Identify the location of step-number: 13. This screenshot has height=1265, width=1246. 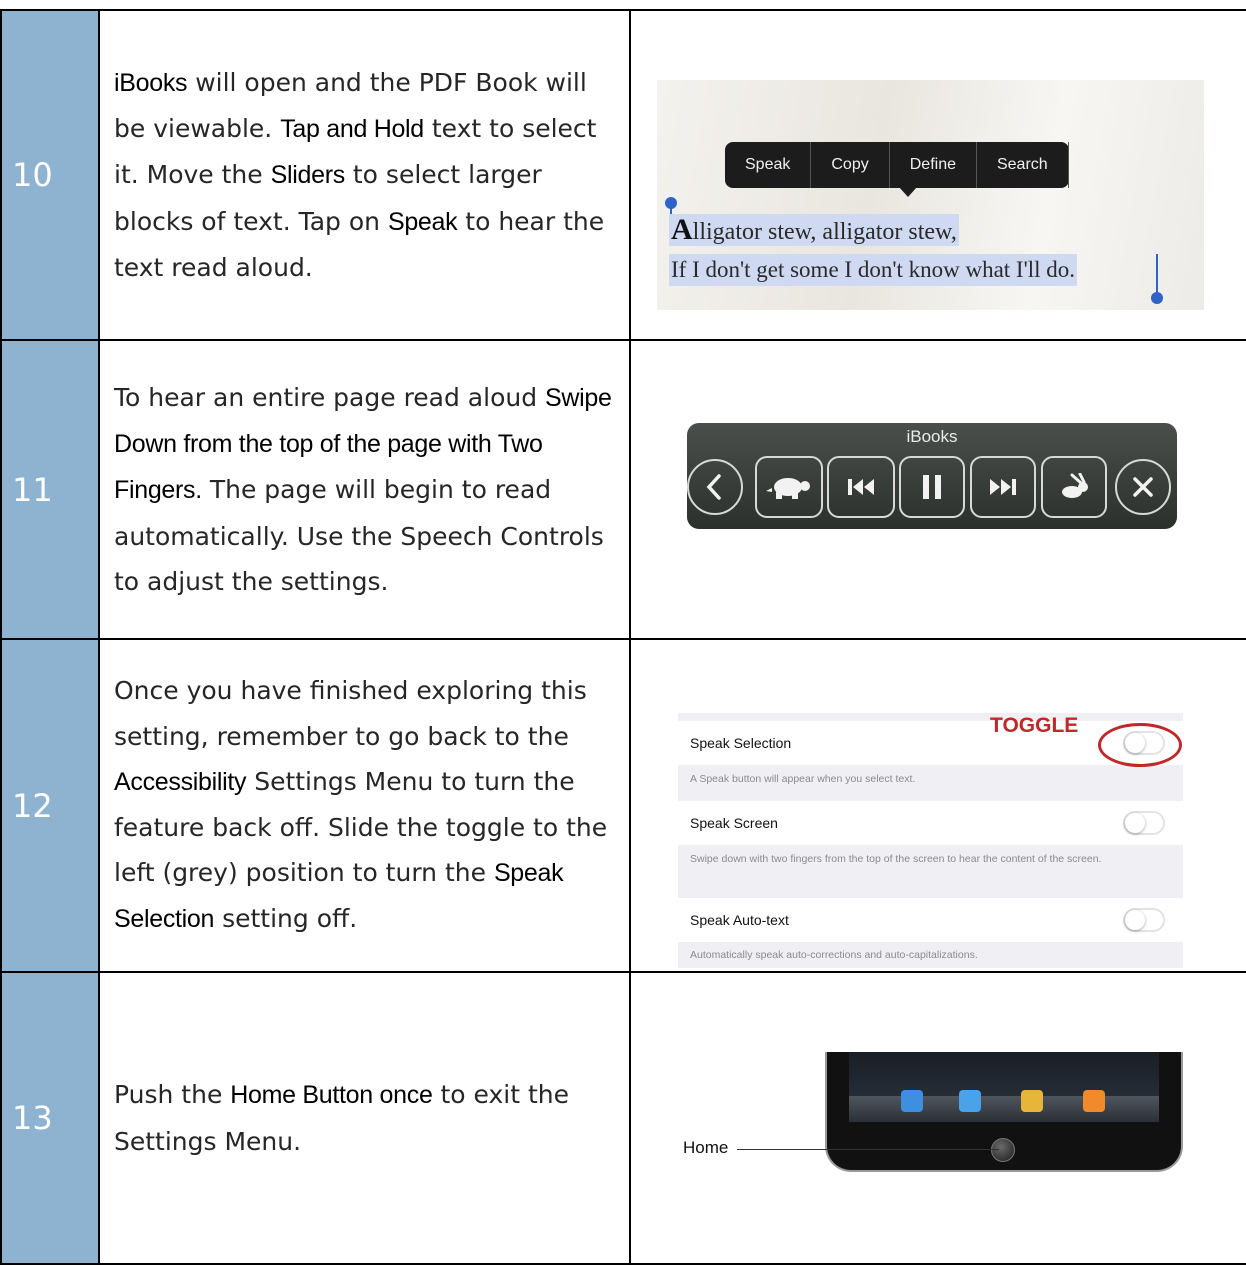
(50, 1118).